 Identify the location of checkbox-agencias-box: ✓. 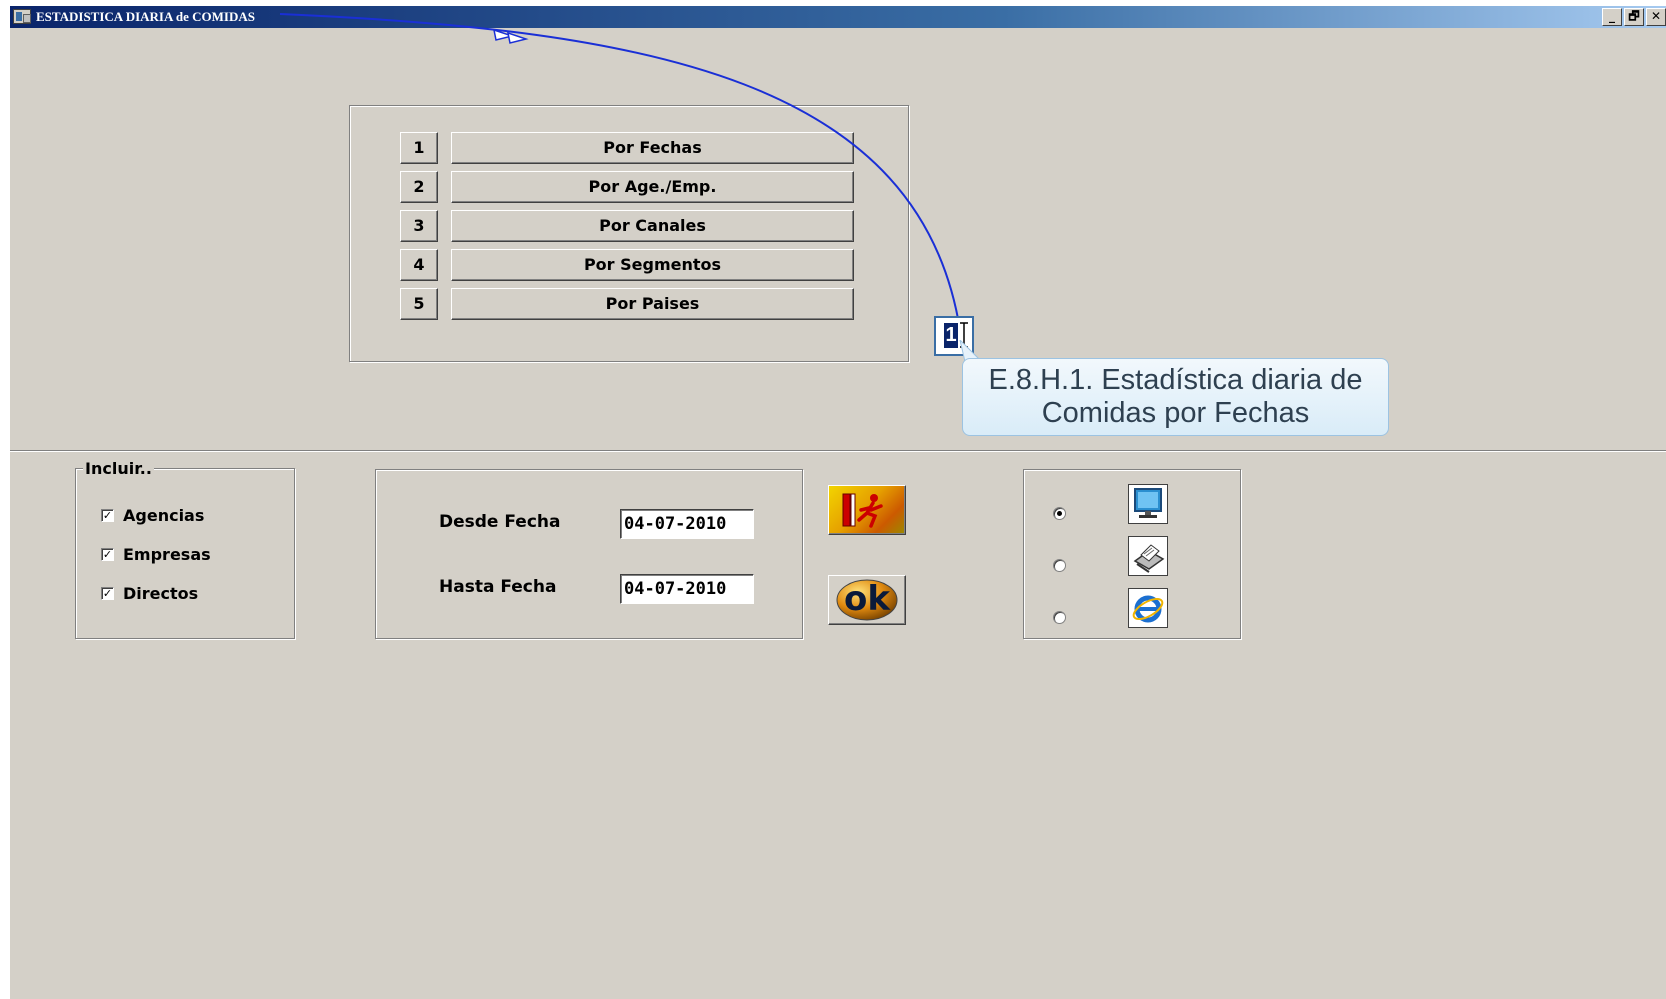
(107, 515).